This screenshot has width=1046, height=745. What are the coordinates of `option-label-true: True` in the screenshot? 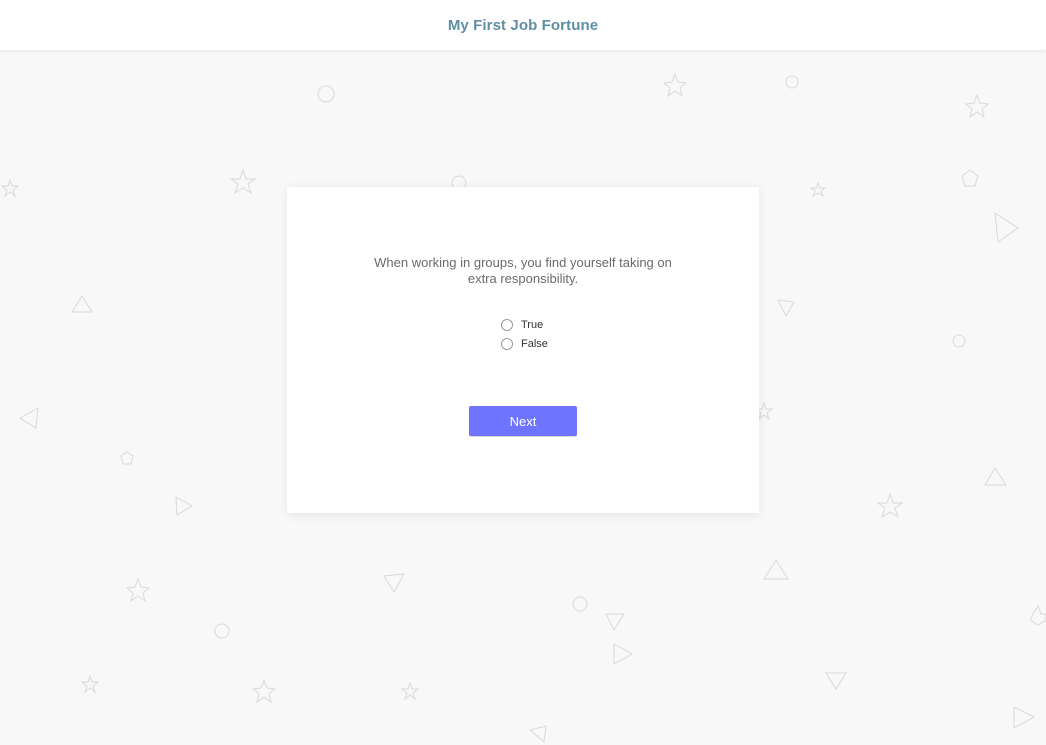 It's located at (532, 324).